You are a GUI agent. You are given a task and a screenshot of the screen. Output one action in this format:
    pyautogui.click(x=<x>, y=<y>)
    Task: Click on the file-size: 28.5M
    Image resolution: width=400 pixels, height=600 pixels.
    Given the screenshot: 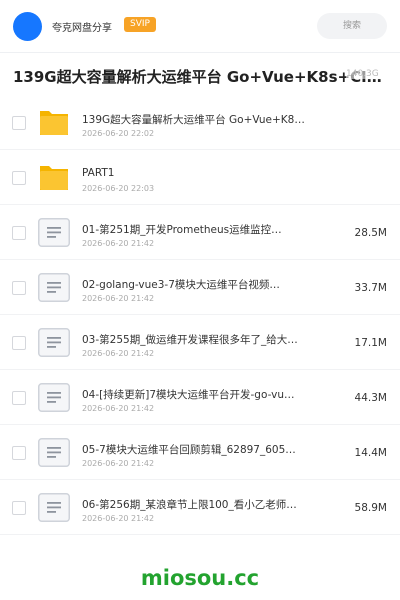 What is the action you would take?
    pyautogui.click(x=370, y=233)
    